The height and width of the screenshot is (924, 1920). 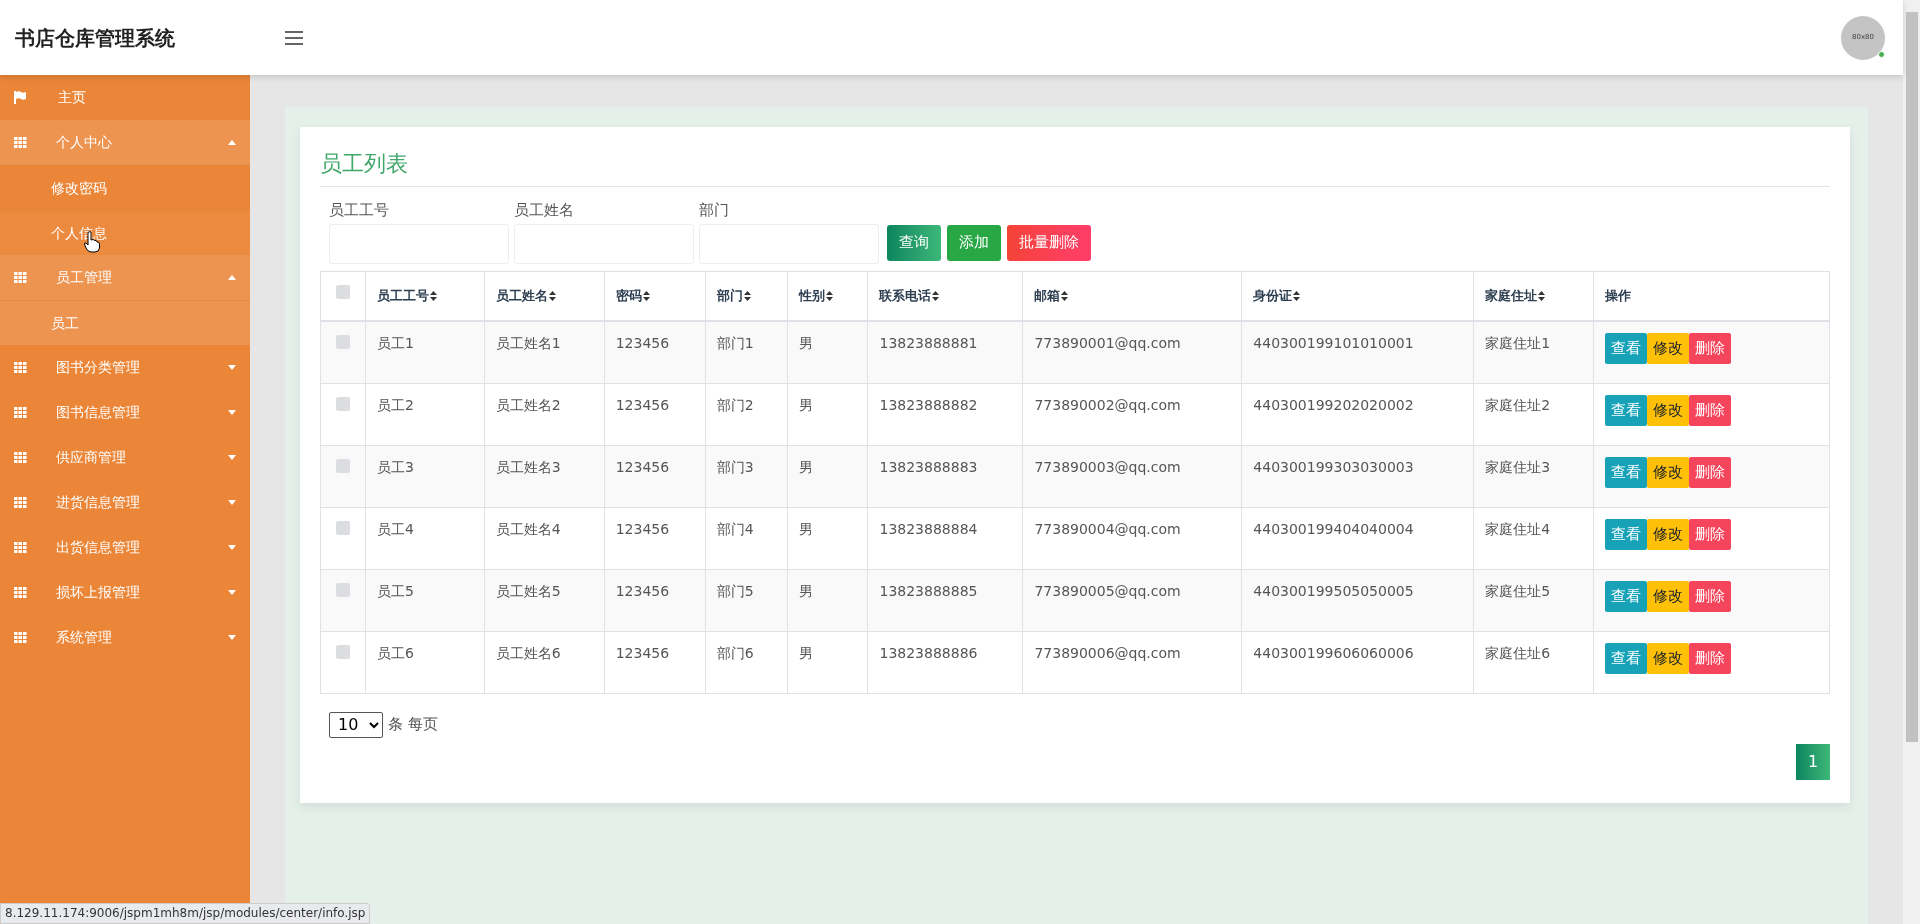 I want to click on sidebar-item: 图书信息管理, so click(x=125, y=412).